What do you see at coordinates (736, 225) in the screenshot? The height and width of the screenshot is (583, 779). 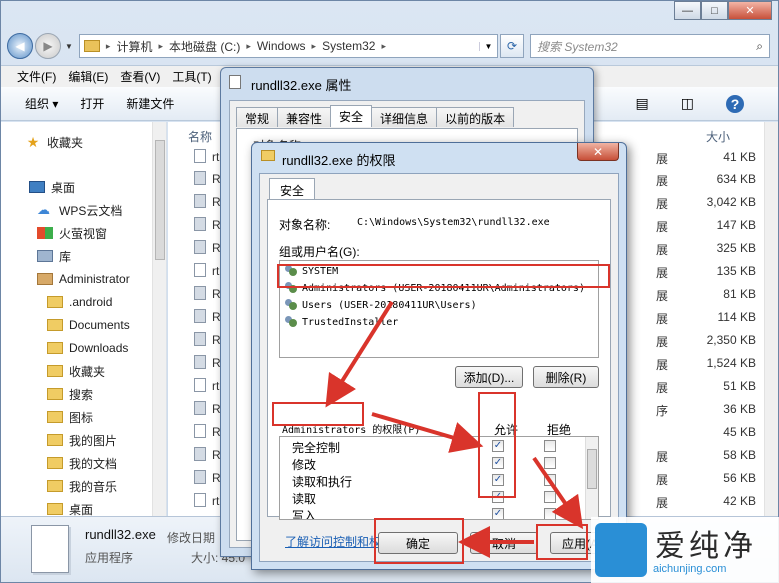 I see `file-size: 147 KB` at bounding box center [736, 225].